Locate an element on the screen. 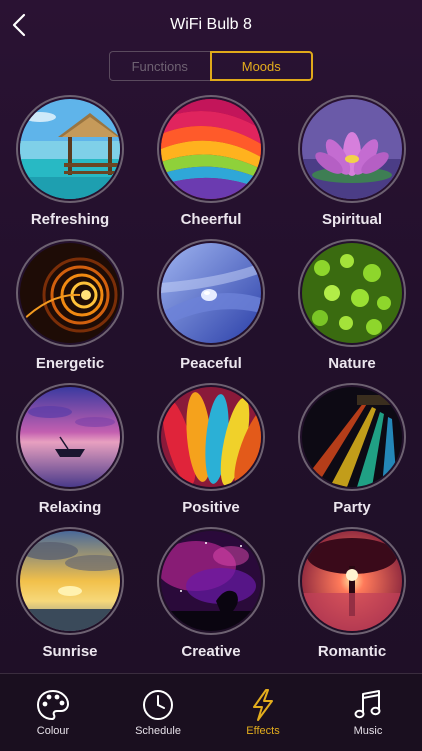  tree-sunset-photo is located at coordinates (352, 581).